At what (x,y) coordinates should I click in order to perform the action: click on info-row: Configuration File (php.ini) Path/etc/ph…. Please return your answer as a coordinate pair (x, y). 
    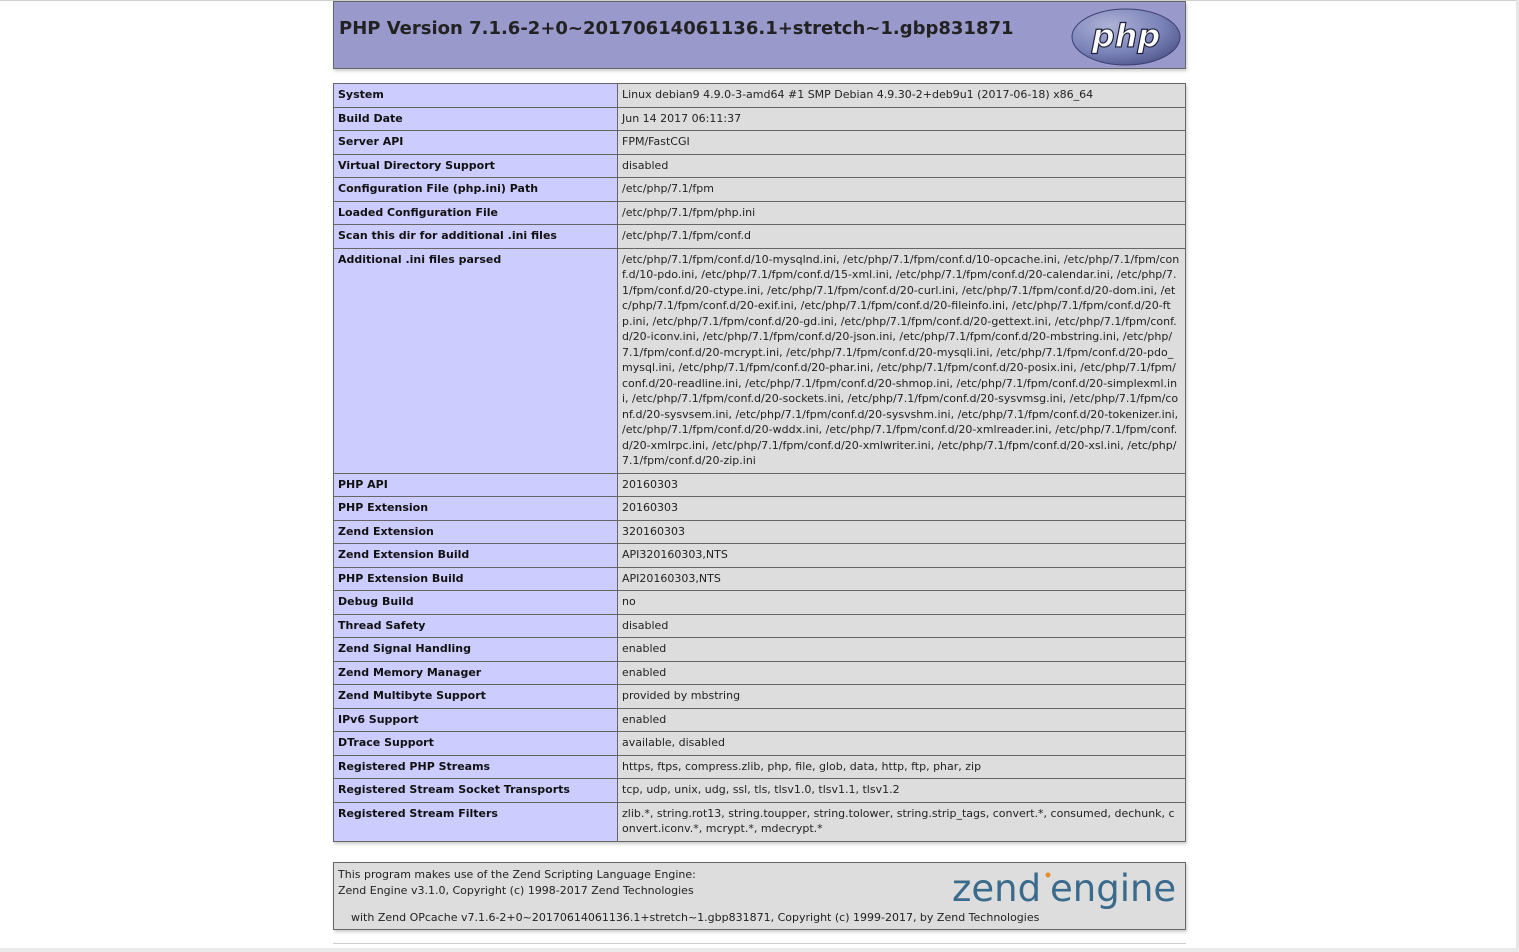
    Looking at the image, I should click on (759, 189).